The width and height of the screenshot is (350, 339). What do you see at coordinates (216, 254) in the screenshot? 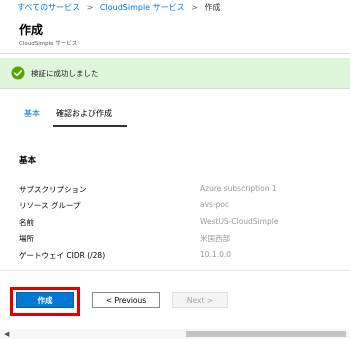
I see `row-value: 10.1.0.0` at bounding box center [216, 254].